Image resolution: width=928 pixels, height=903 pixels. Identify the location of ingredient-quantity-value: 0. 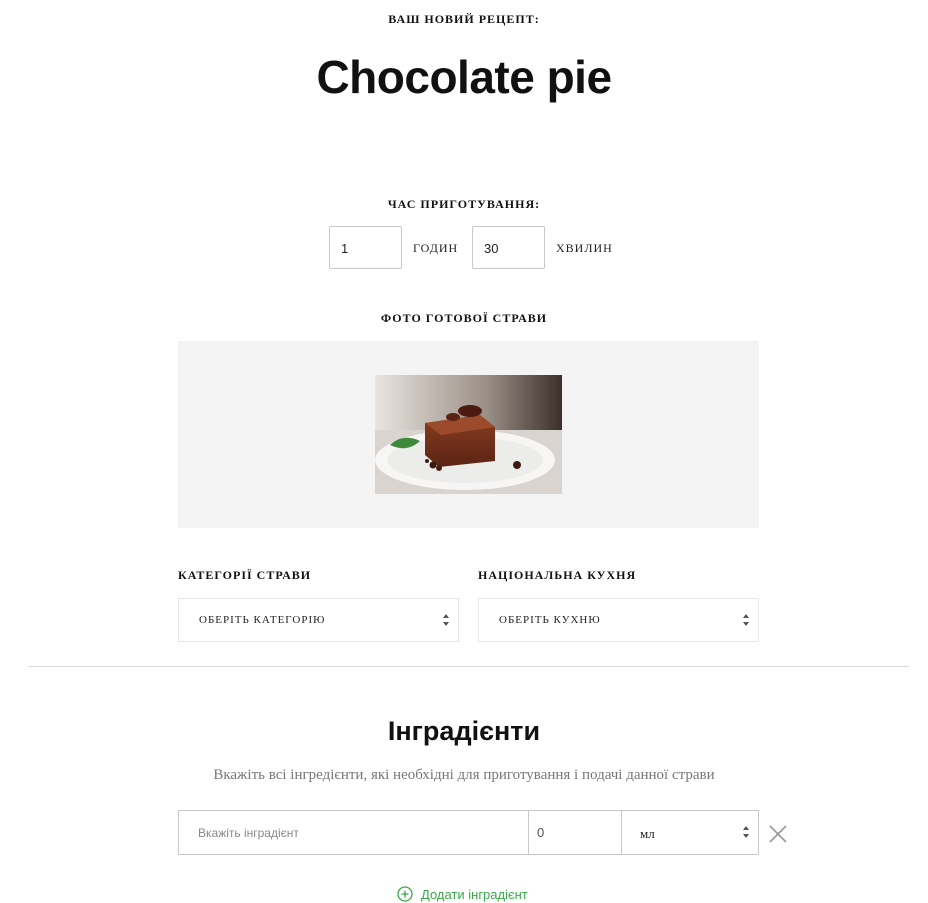
(541, 832).